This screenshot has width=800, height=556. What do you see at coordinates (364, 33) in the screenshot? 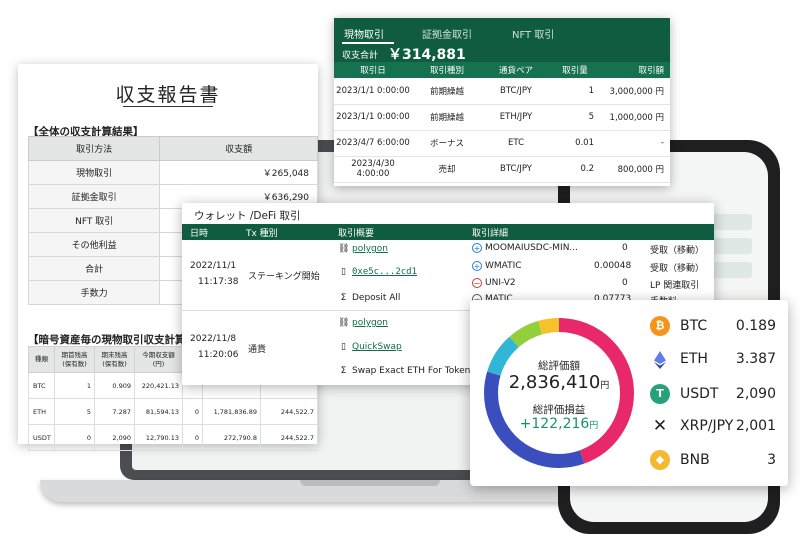
I see `tab-spot: 現物取引` at bounding box center [364, 33].